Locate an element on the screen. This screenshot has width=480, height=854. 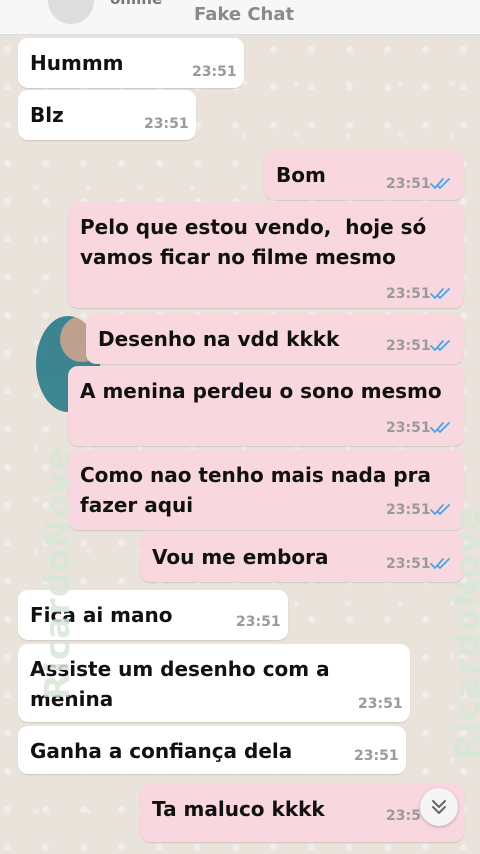
contact-status: online is located at coordinates (136, 4).